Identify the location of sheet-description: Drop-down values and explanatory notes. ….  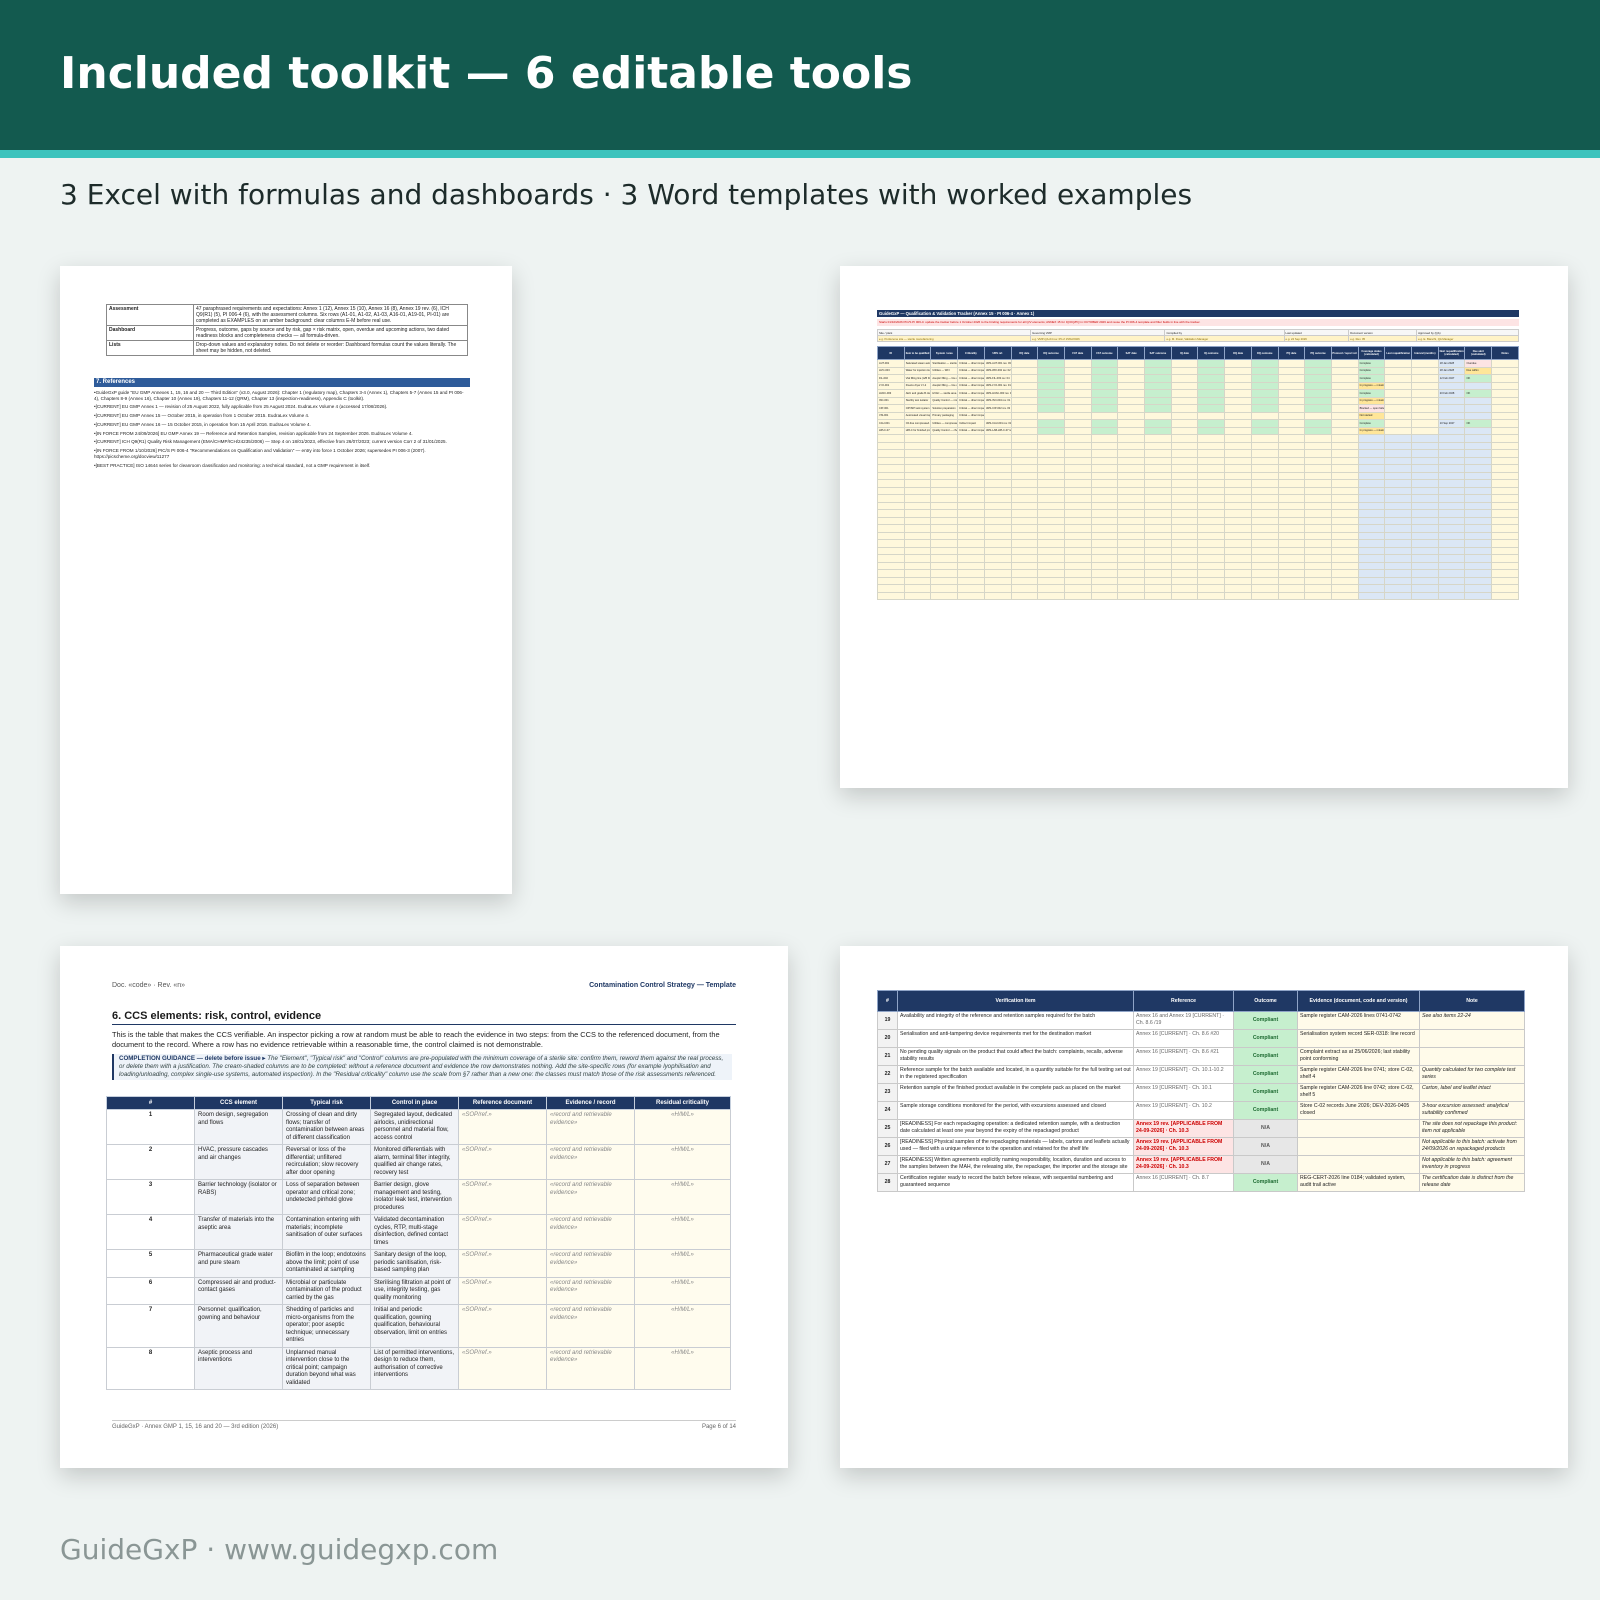
(330, 348).